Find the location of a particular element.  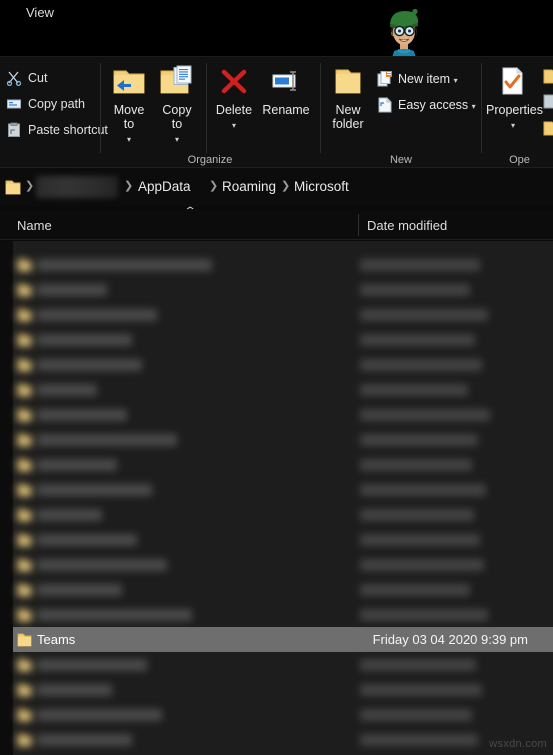

easy-access-button: Easy access ▾ is located at coordinates (425, 105).